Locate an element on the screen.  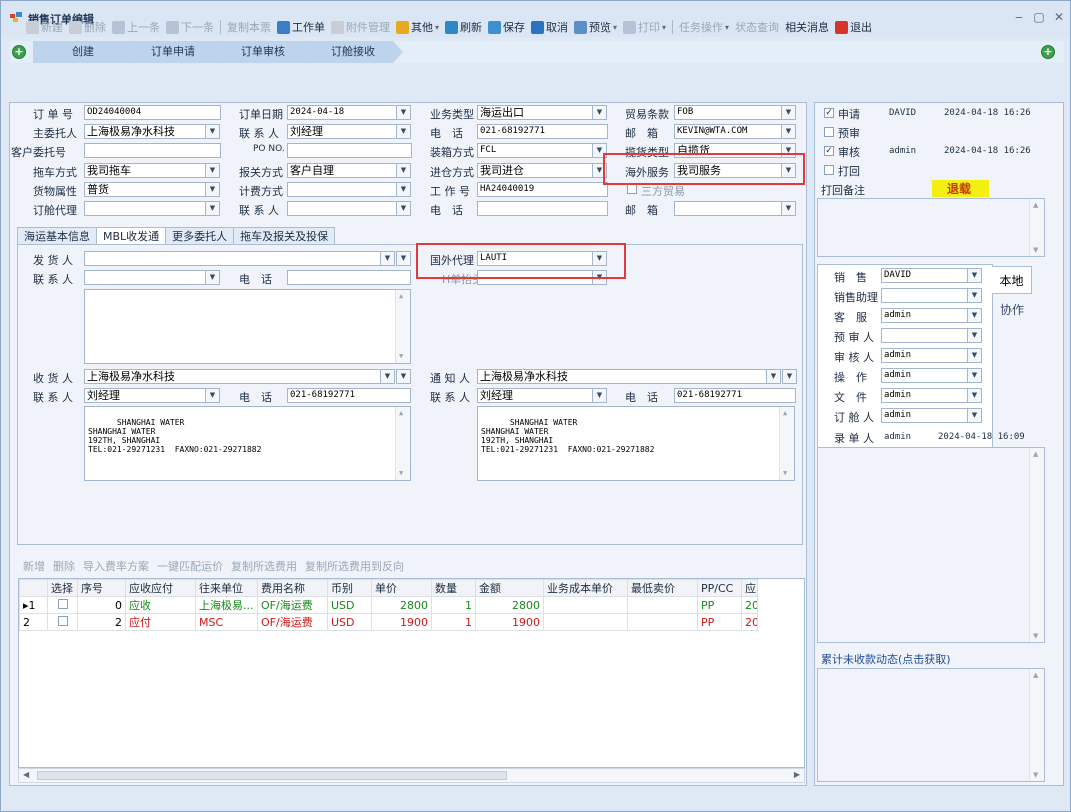
truck-dropdown: ▼ is located at coordinates (212, 170).